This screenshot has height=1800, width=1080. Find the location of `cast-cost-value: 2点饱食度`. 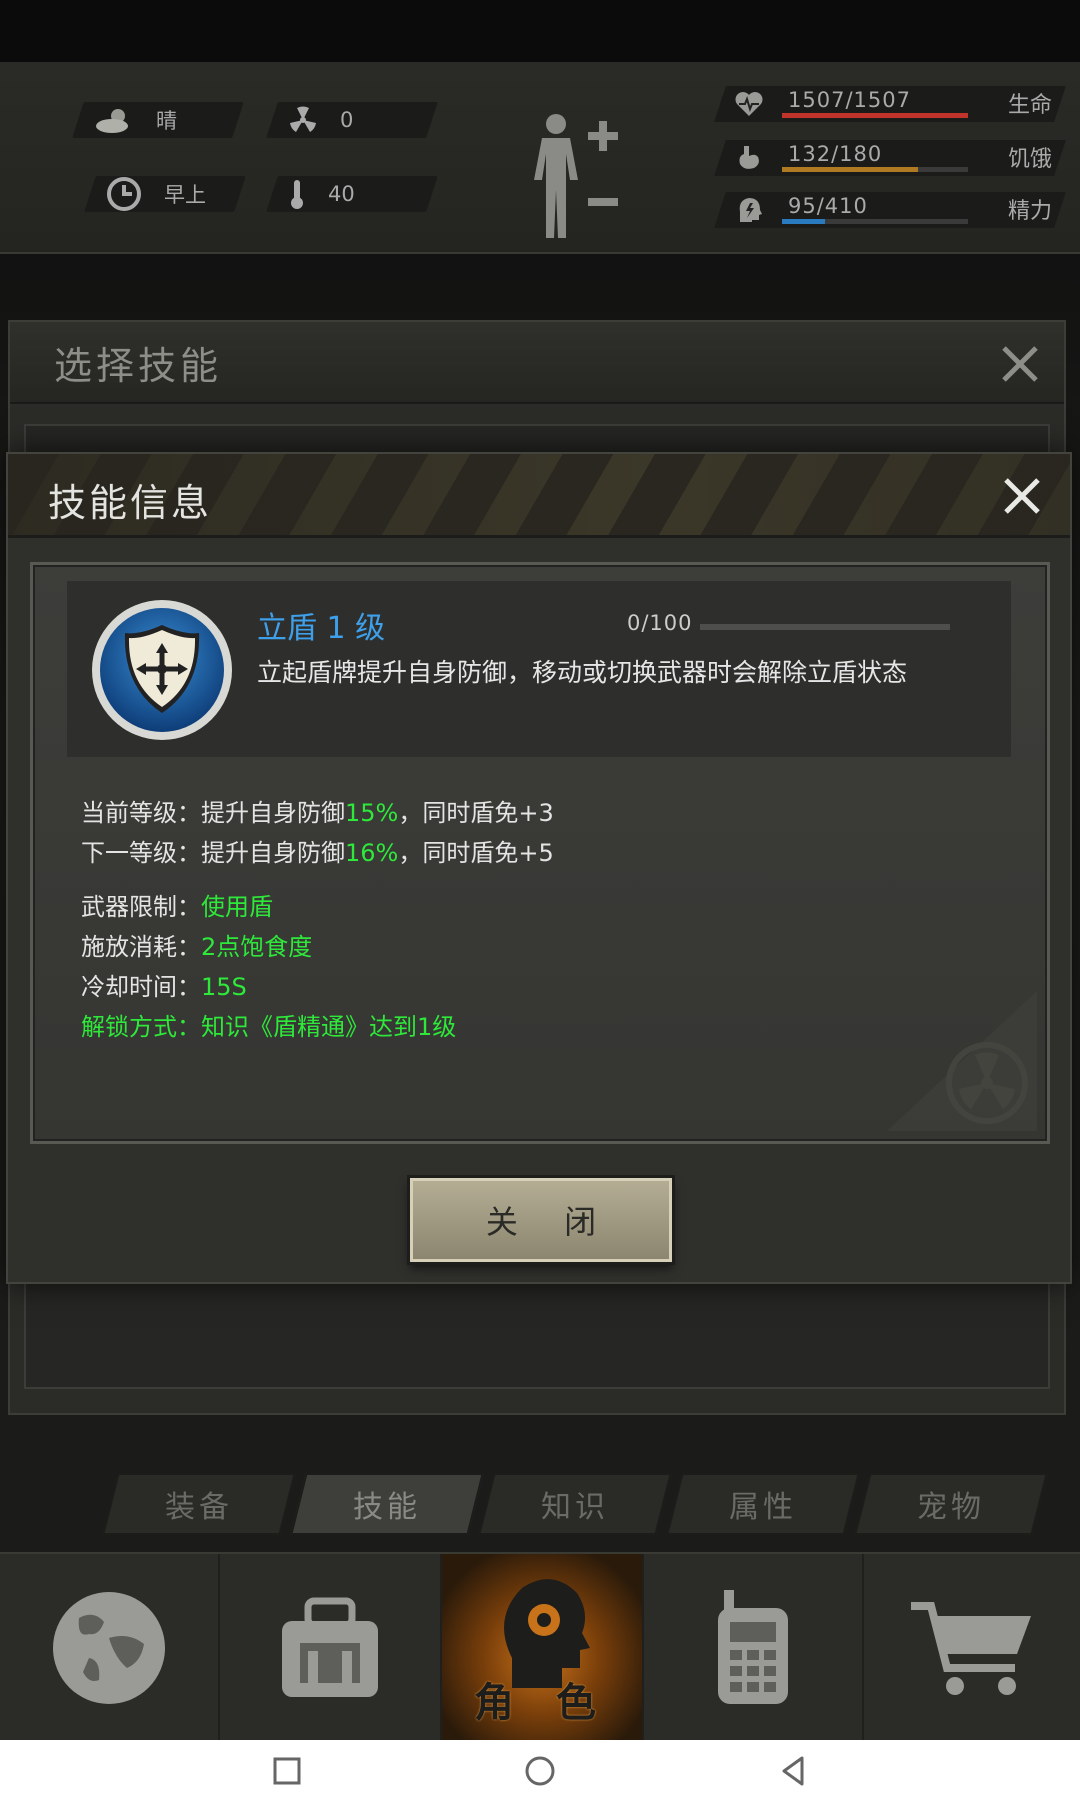

cast-cost-value: 2点饱食度 is located at coordinates (257, 947).